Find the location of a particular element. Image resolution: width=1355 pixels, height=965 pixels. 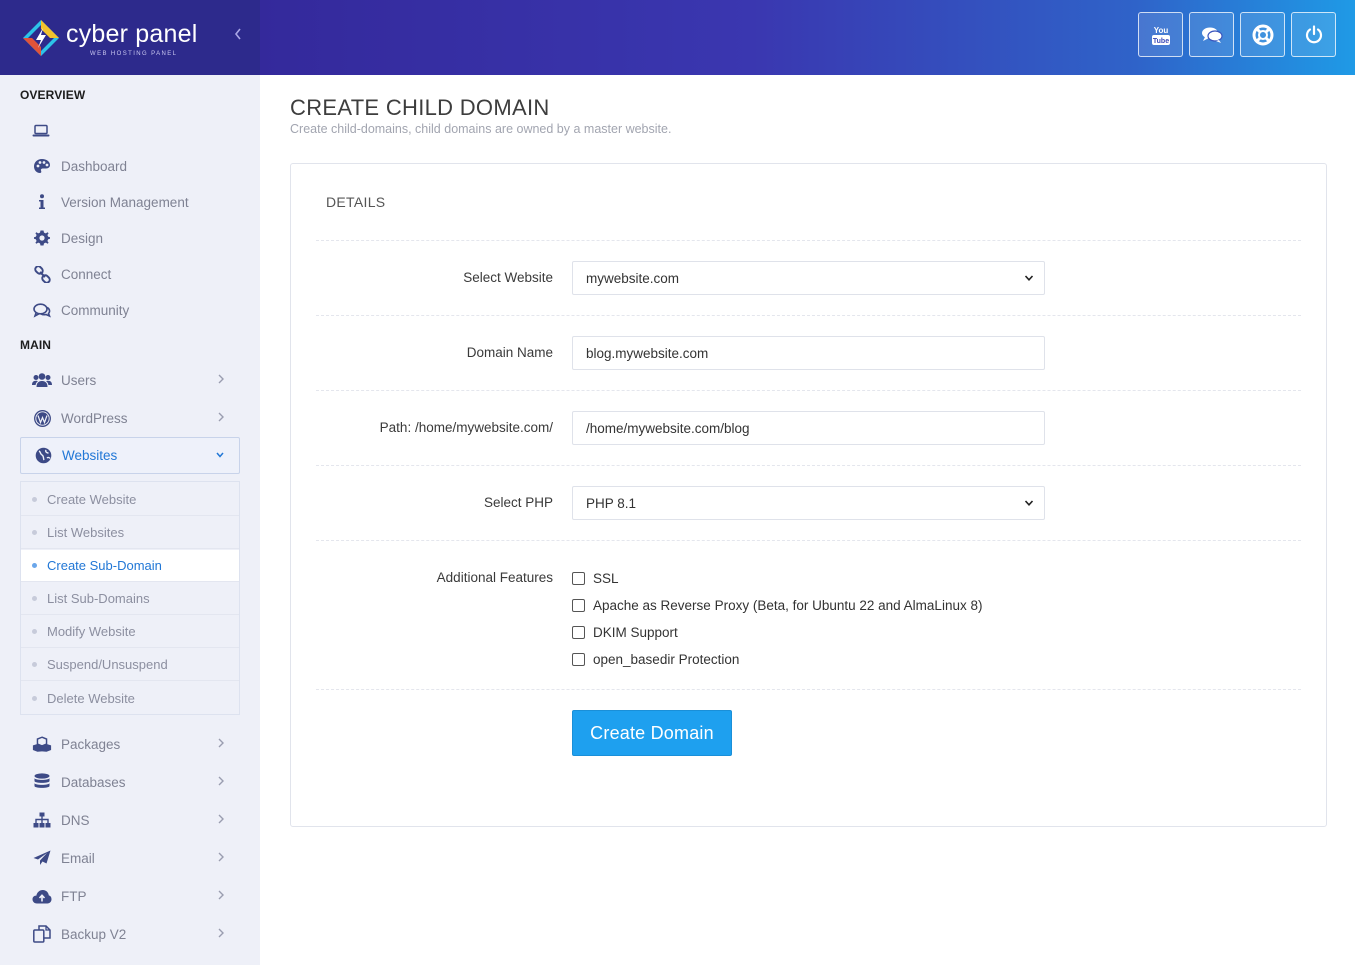

sidebar-item-websites: Websites is located at coordinates (130, 455).